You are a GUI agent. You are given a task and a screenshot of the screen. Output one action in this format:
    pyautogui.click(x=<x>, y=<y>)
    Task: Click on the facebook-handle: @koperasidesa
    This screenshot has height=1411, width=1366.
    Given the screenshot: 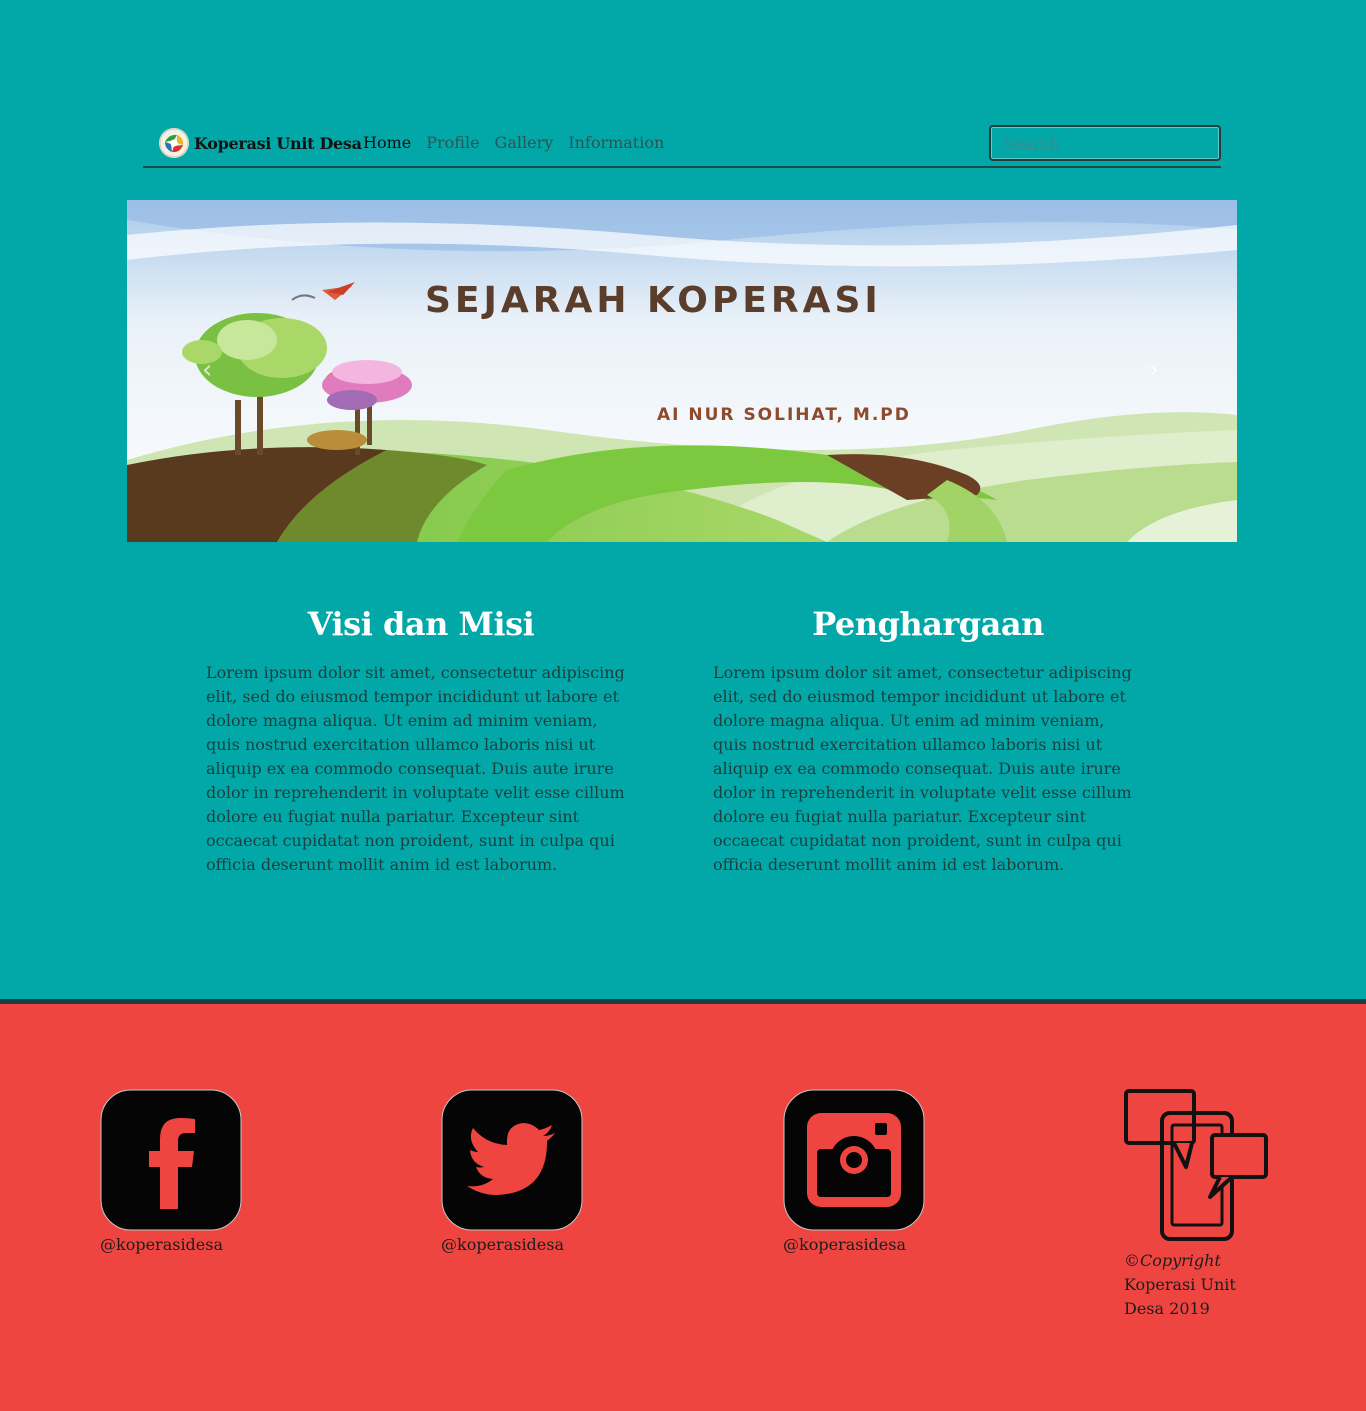 What is the action you would take?
    pyautogui.click(x=162, y=1244)
    